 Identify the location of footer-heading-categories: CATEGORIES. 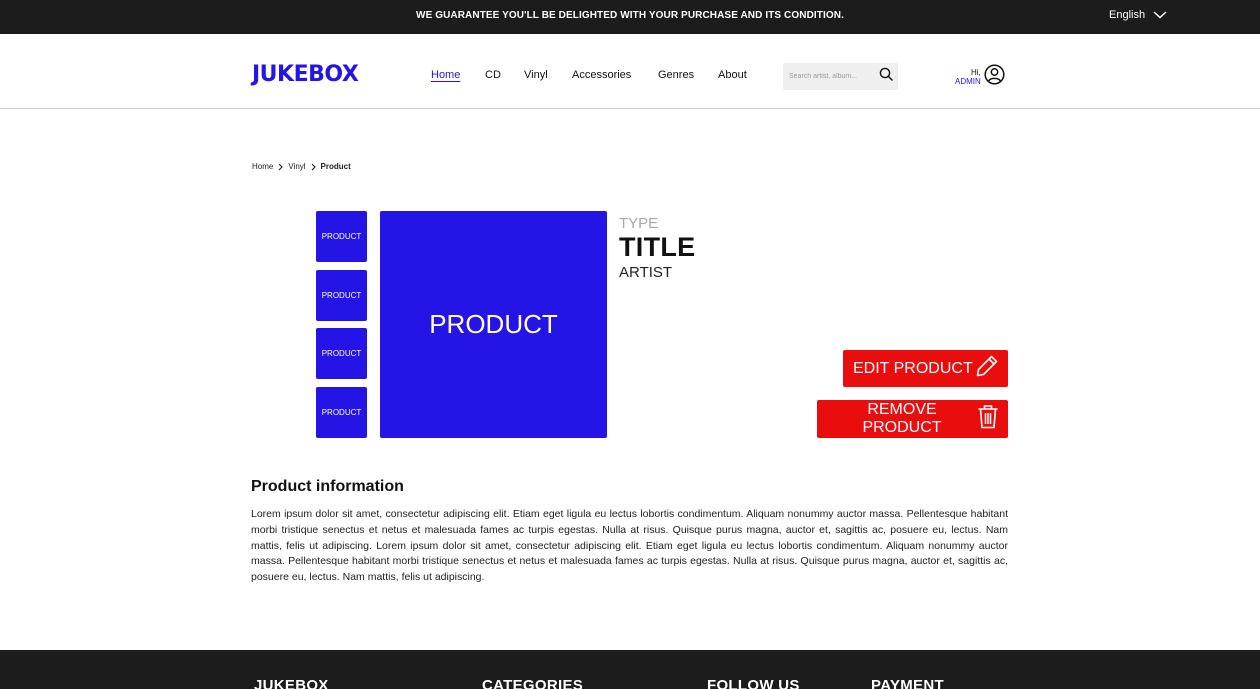
(533, 683).